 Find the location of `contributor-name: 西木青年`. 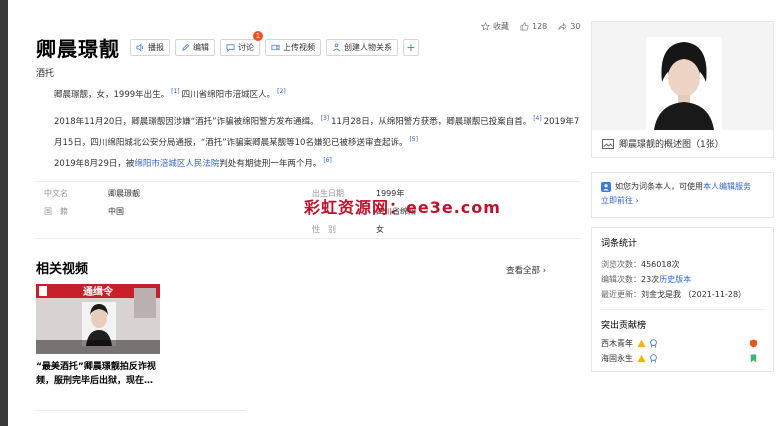

contributor-name: 西木青年 is located at coordinates (617, 343).